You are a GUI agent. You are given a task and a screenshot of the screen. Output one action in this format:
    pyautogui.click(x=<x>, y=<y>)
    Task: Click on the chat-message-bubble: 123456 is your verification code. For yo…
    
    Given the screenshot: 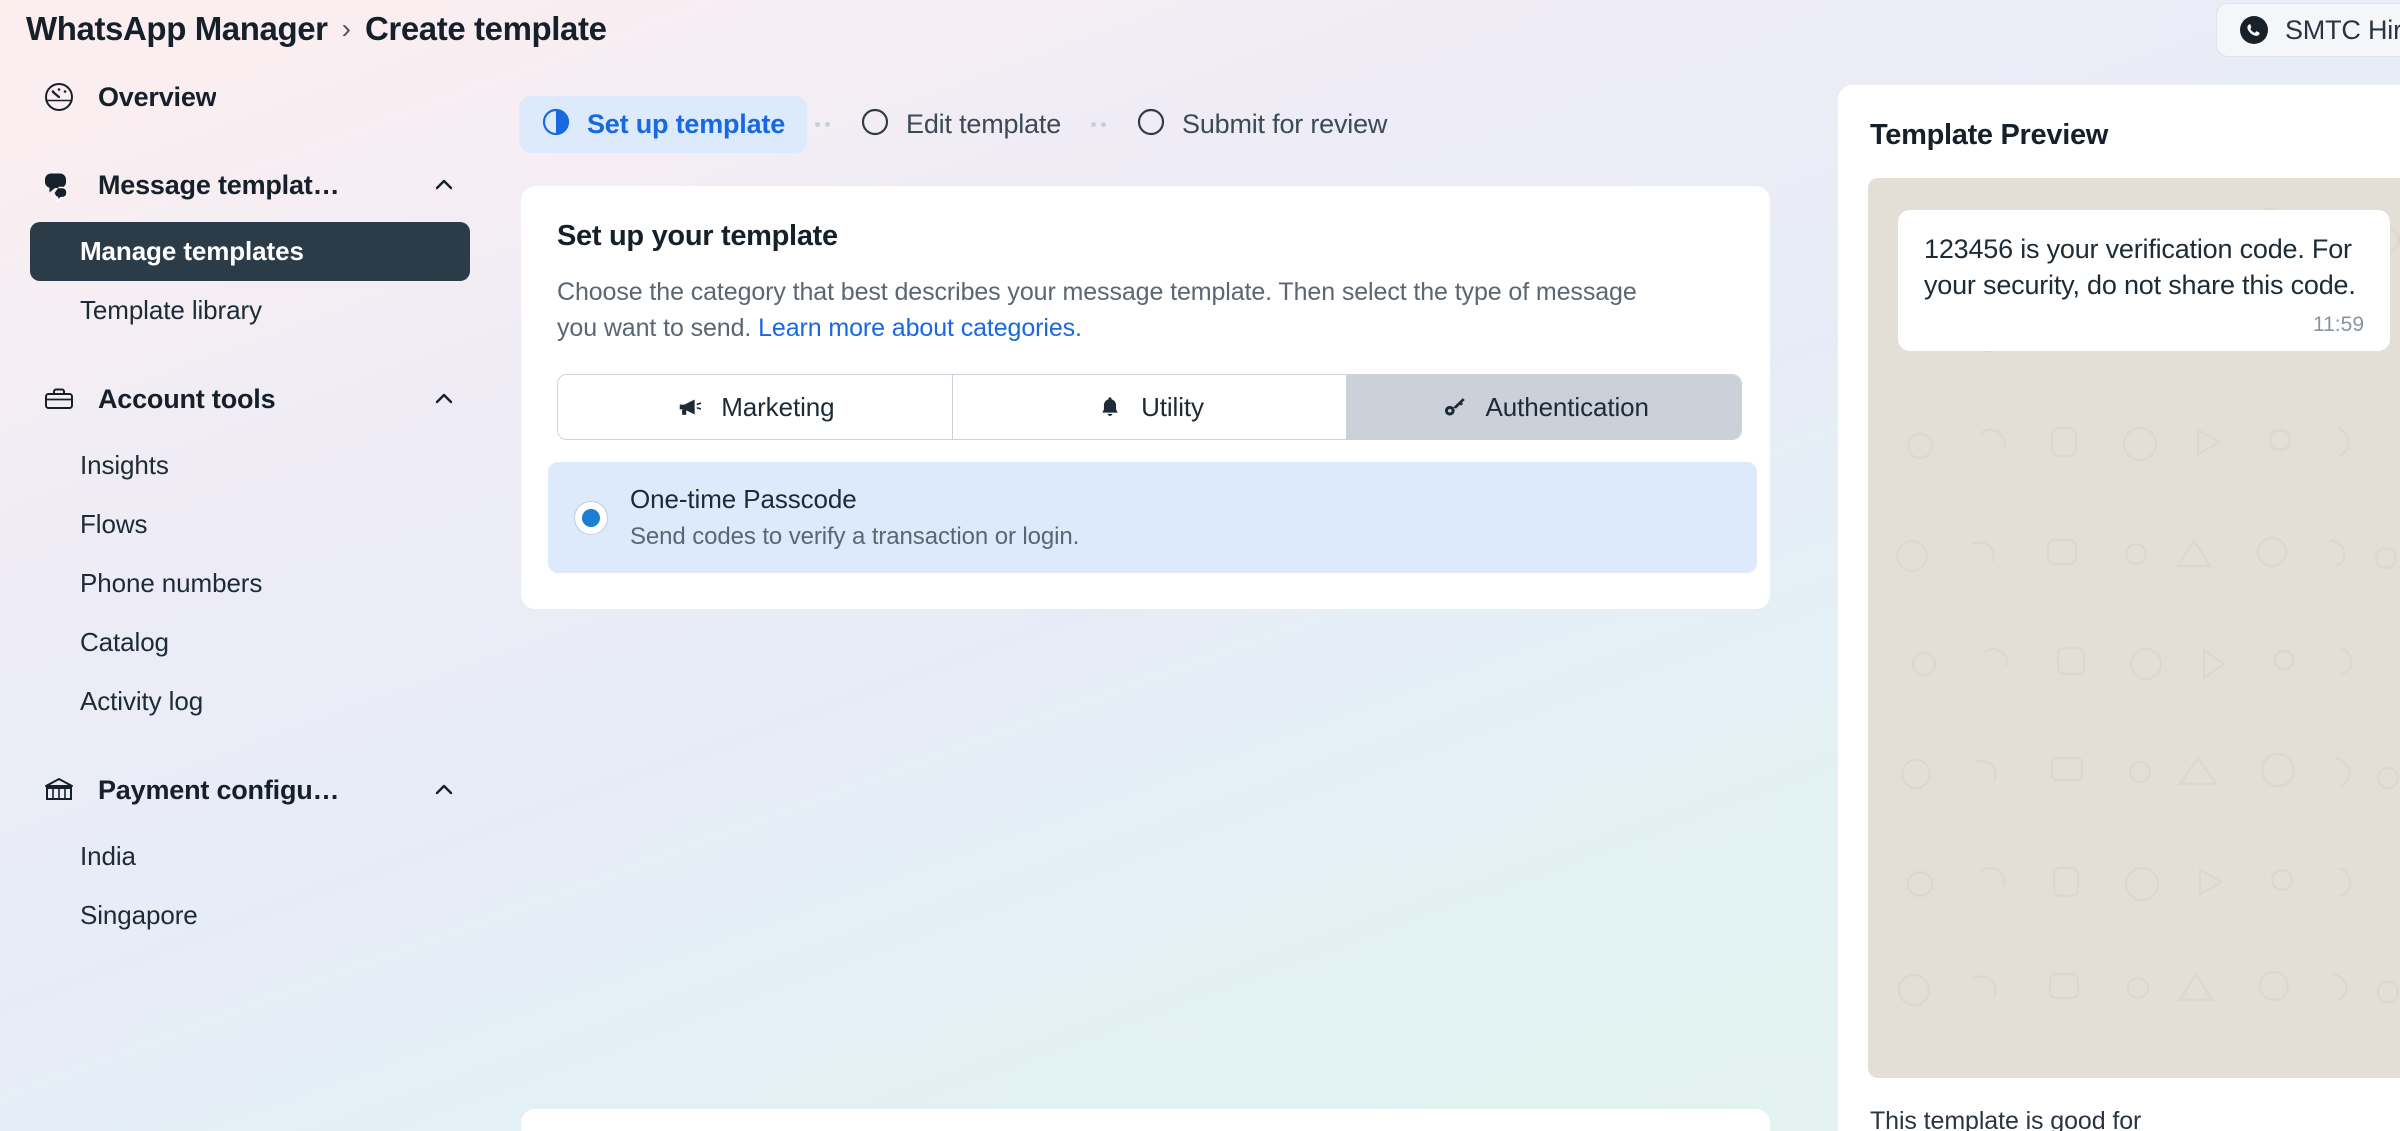 What is the action you would take?
    pyautogui.click(x=2144, y=281)
    